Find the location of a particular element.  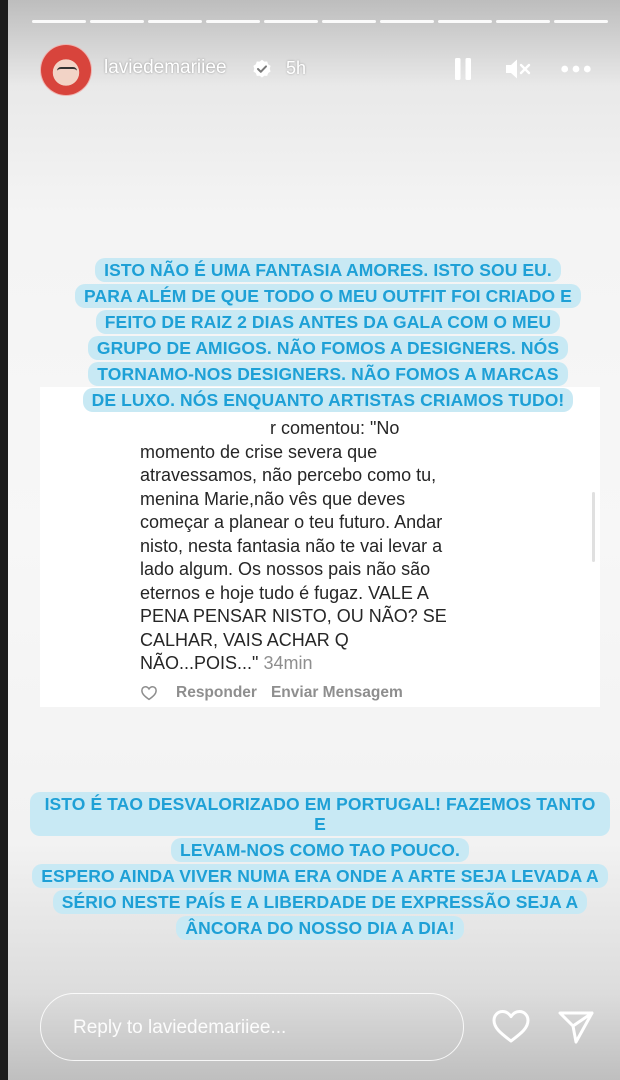

comment-line: PENA PENSAR NISTO, OU NÃO? SE is located at coordinates (293, 616).